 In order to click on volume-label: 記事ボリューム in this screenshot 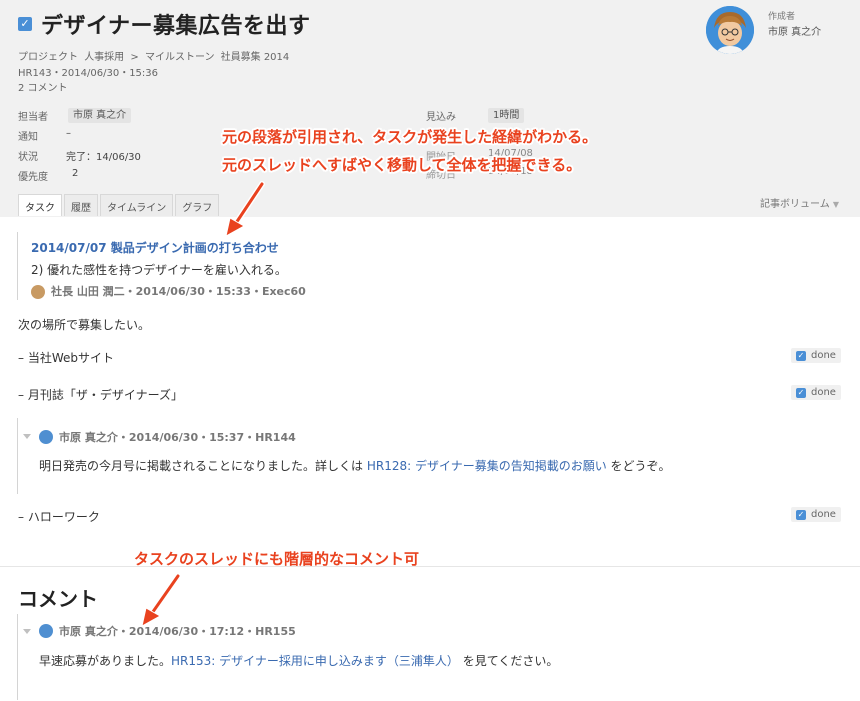, I will do `click(795, 204)`.